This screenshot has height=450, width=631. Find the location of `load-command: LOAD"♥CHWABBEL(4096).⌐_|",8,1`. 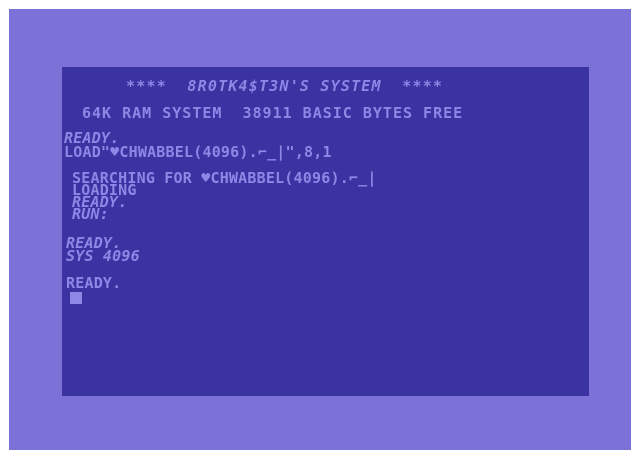

load-command: LOAD"♥CHWABBEL(4096).⌐_|",8,1 is located at coordinates (198, 152).